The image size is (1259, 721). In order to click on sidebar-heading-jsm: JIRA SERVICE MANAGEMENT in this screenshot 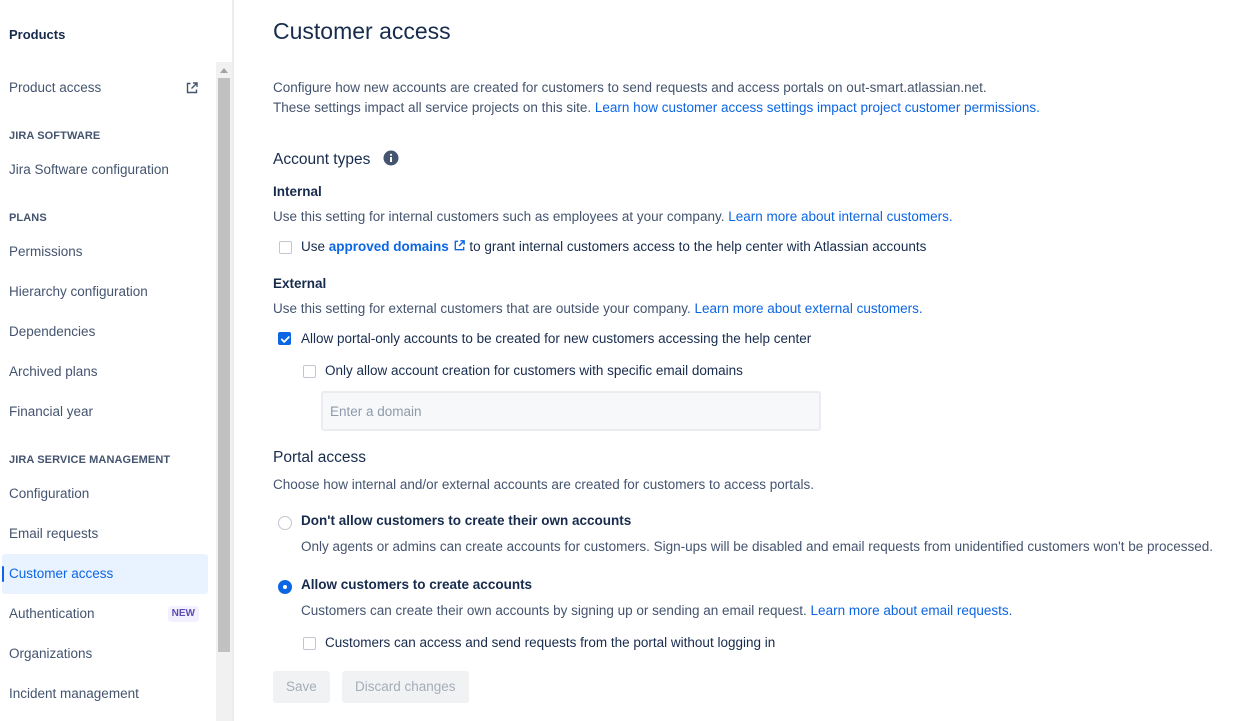, I will do `click(90, 460)`.